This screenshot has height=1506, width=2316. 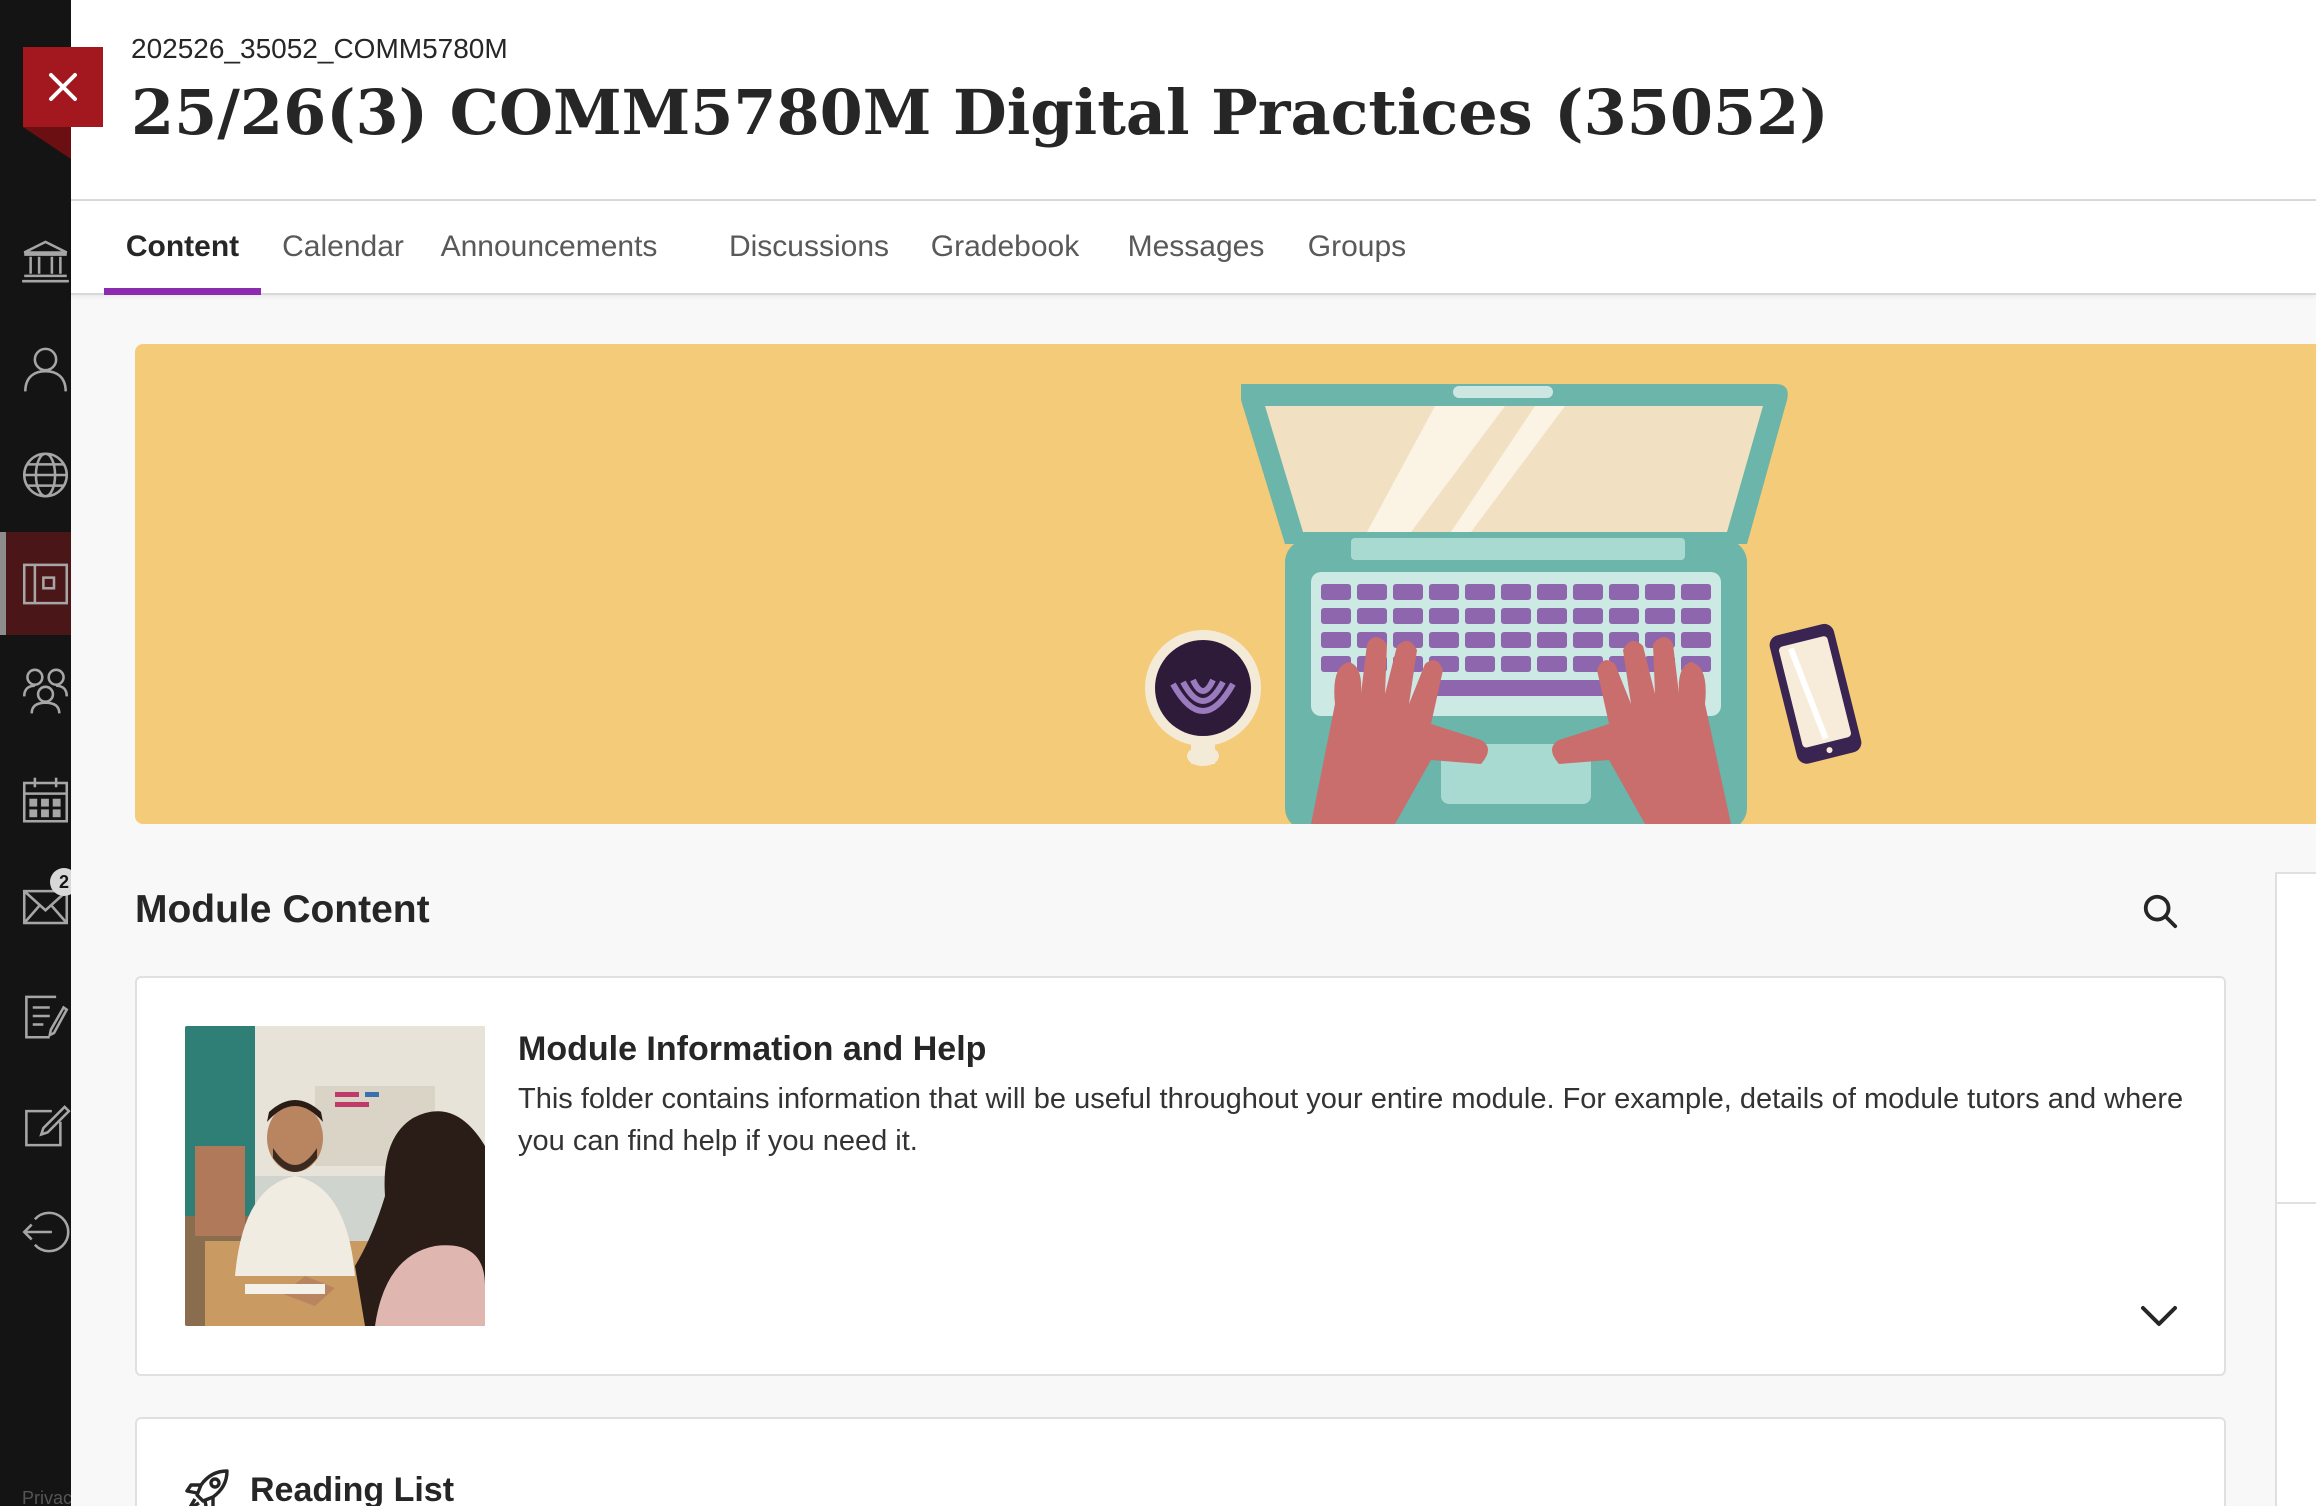 I want to click on tools-icon, so click(x=48, y=1126).